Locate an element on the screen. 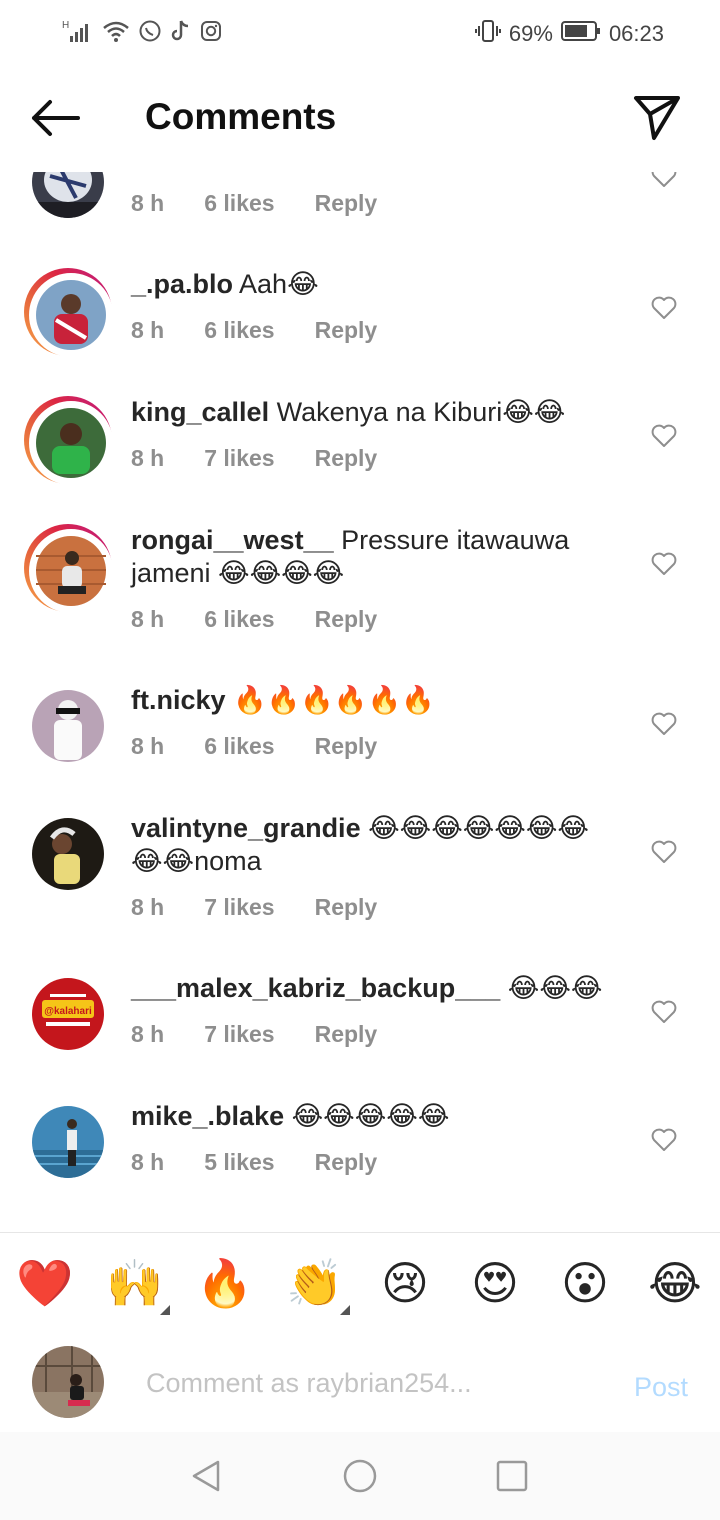 The height and width of the screenshot is (1520, 720). comment-text: king_callel Wakenya na Kiburi😂😂 is located at coordinates (371, 412).